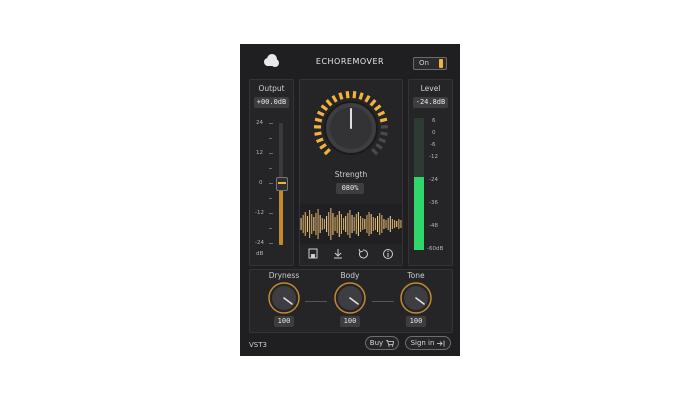 The width and height of the screenshot is (700, 400). What do you see at coordinates (416, 321) in the screenshot?
I see `tone-readout: 100` at bounding box center [416, 321].